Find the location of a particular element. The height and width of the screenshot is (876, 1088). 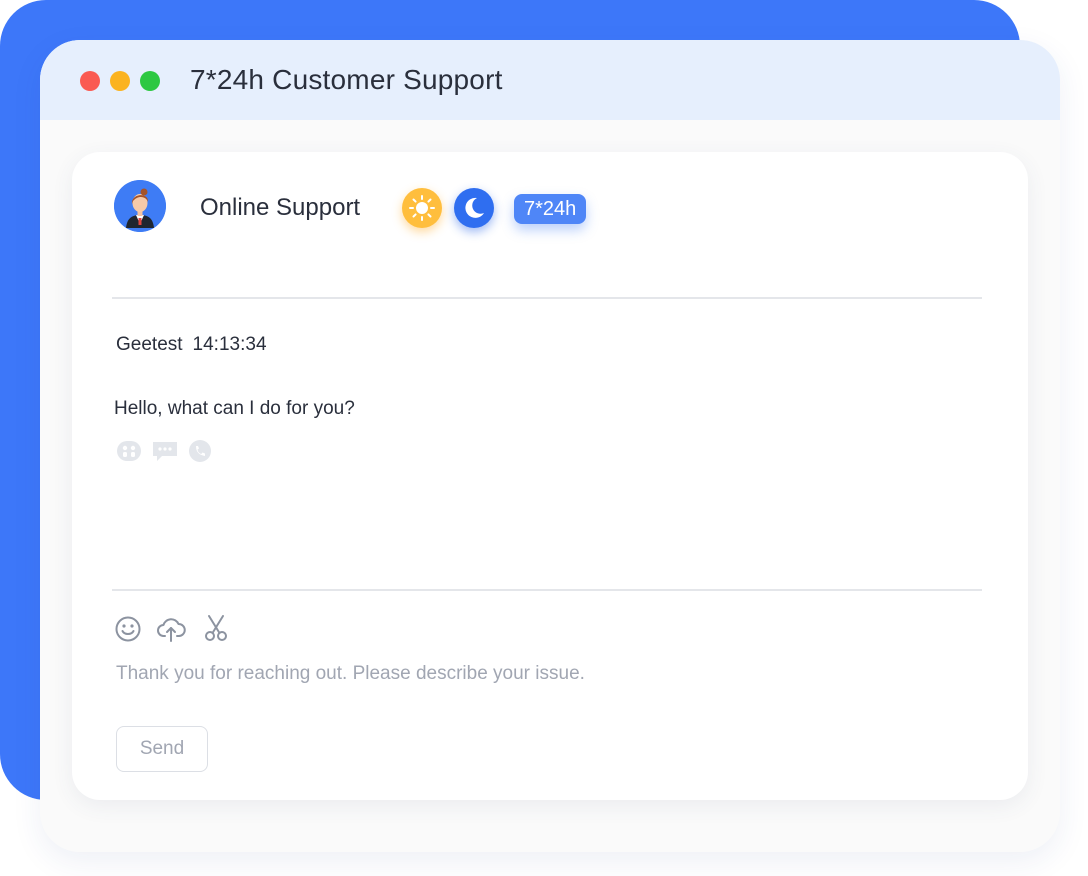

agent-avatar is located at coordinates (140, 206).